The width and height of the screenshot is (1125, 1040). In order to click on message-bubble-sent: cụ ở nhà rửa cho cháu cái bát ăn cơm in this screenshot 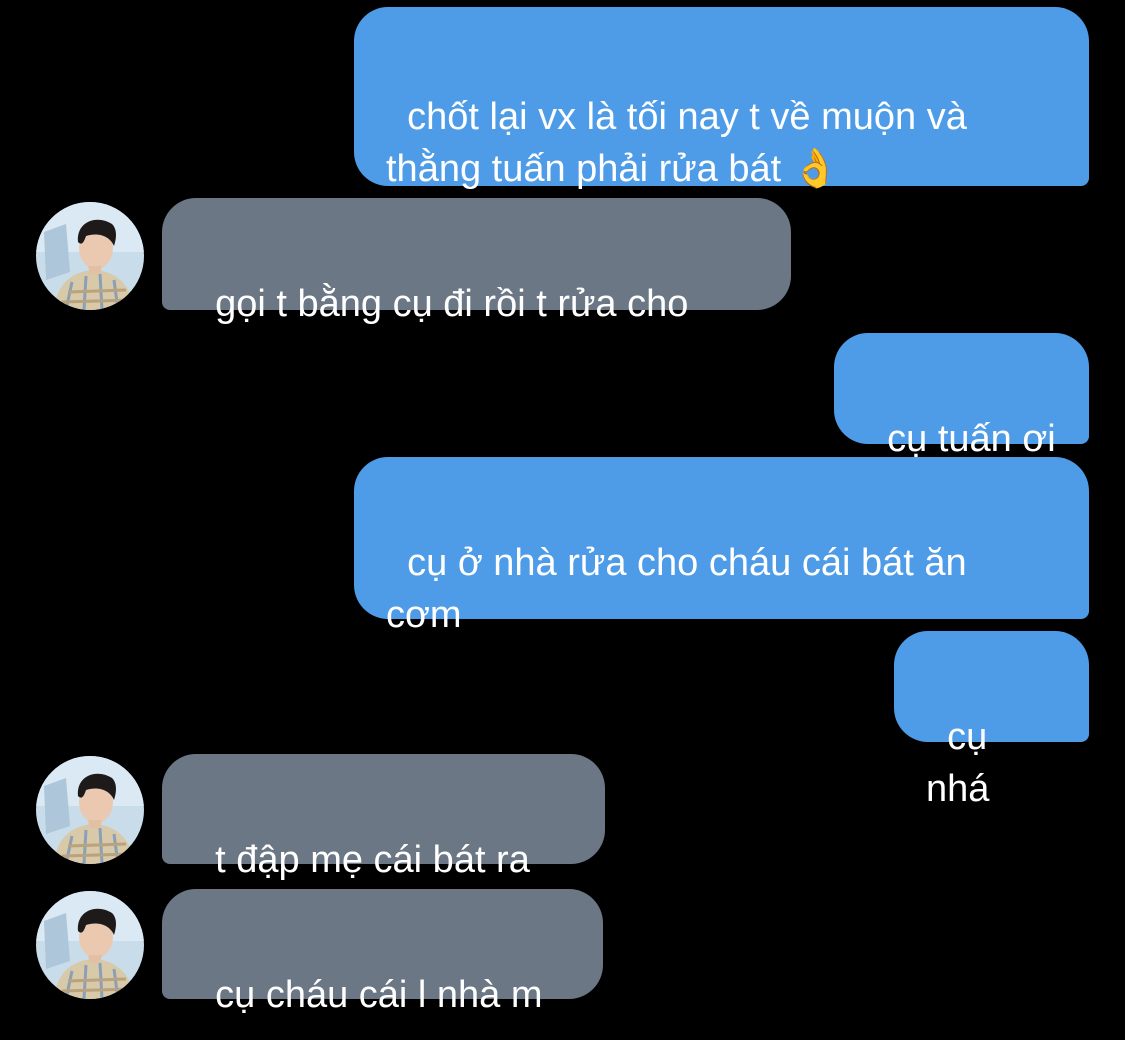, I will do `click(721, 546)`.